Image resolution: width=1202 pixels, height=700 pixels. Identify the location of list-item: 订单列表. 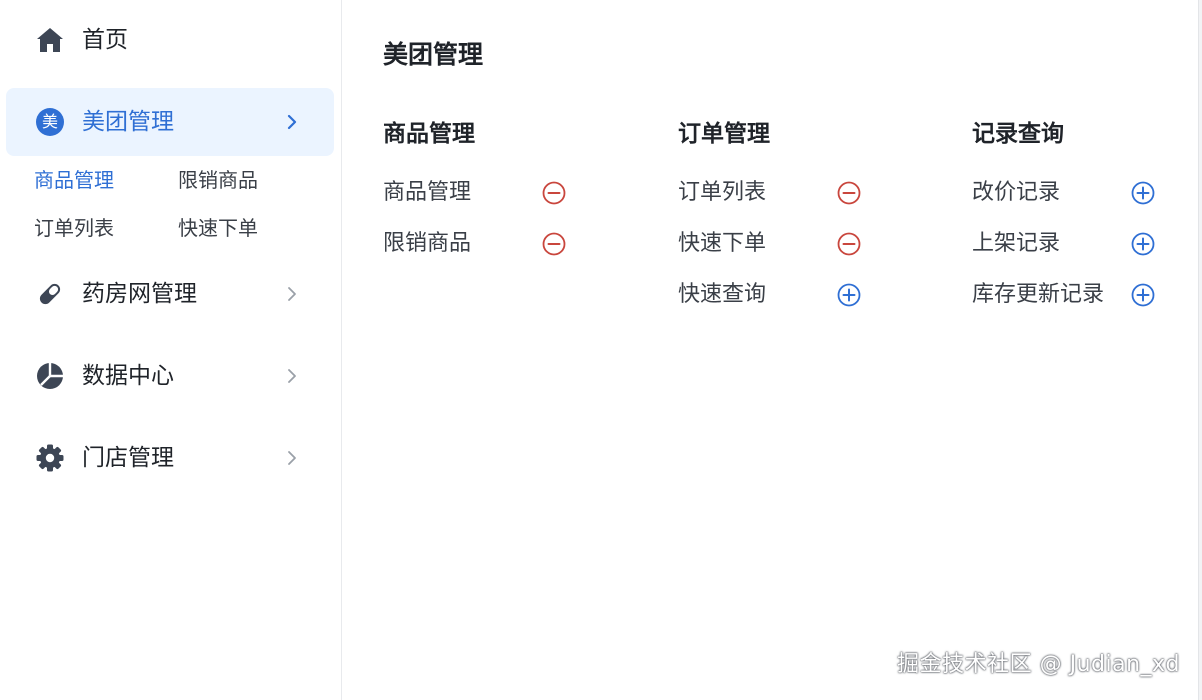
(778, 194).